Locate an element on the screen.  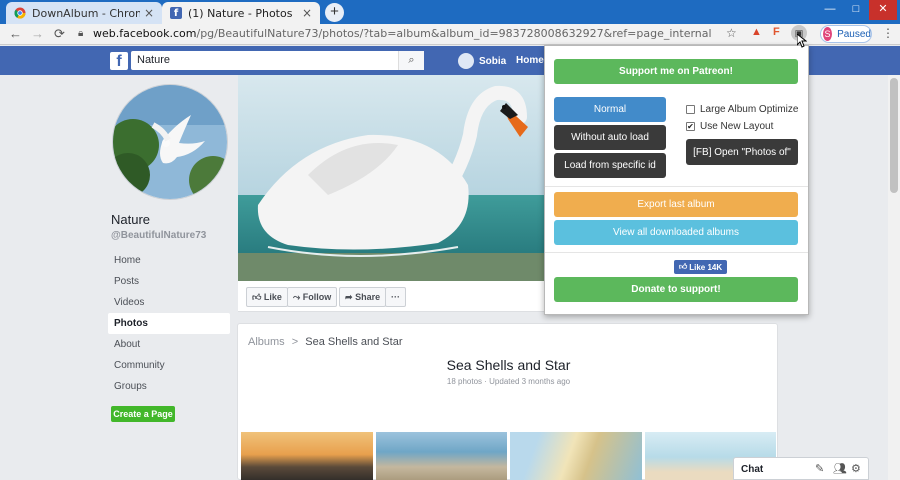
tab-nature-photos: f (1) Nature - Photos × is located at coordinates (241, 13).